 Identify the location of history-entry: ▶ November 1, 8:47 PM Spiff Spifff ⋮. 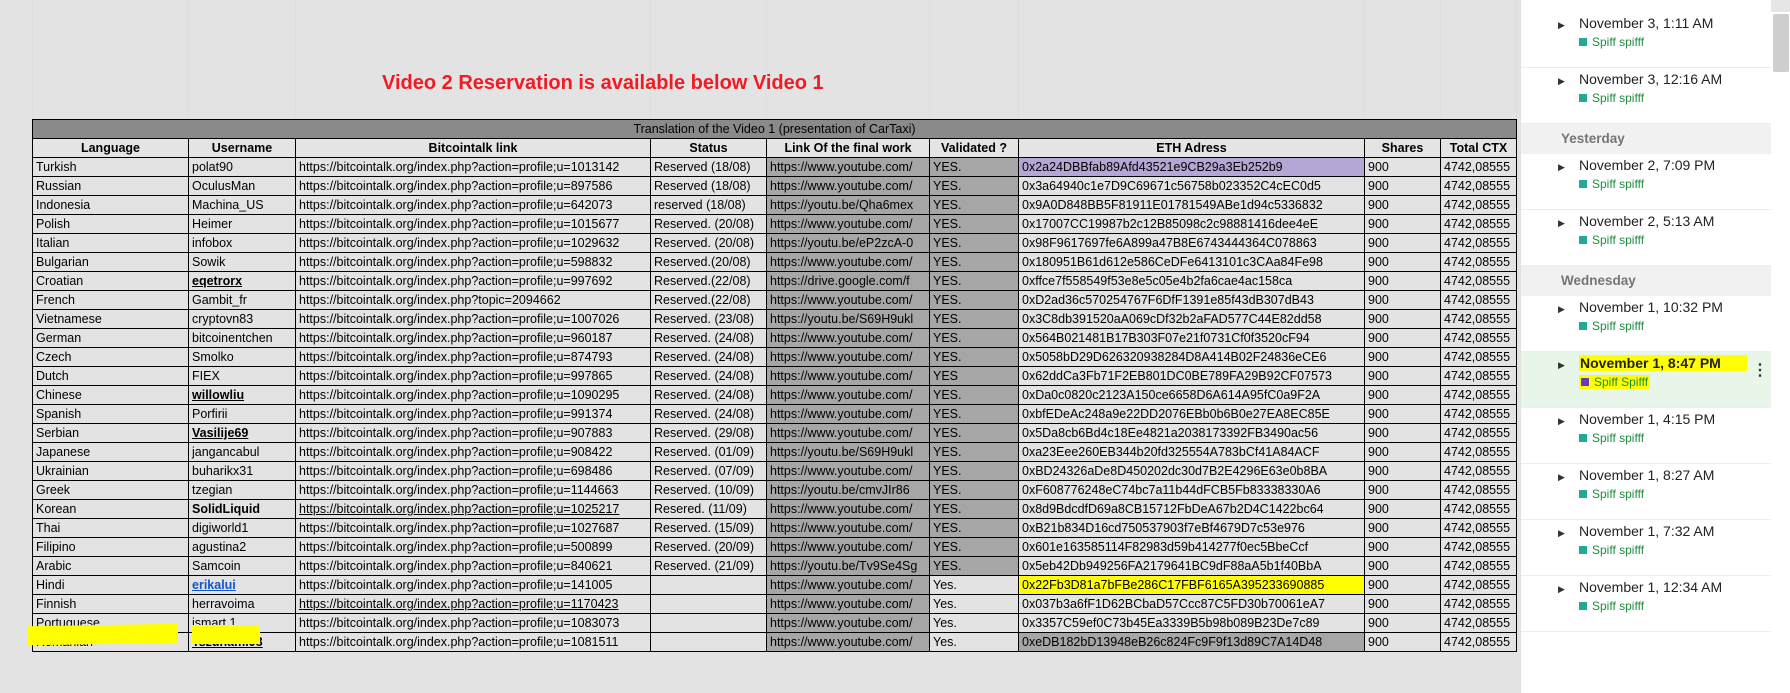
(1646, 380).